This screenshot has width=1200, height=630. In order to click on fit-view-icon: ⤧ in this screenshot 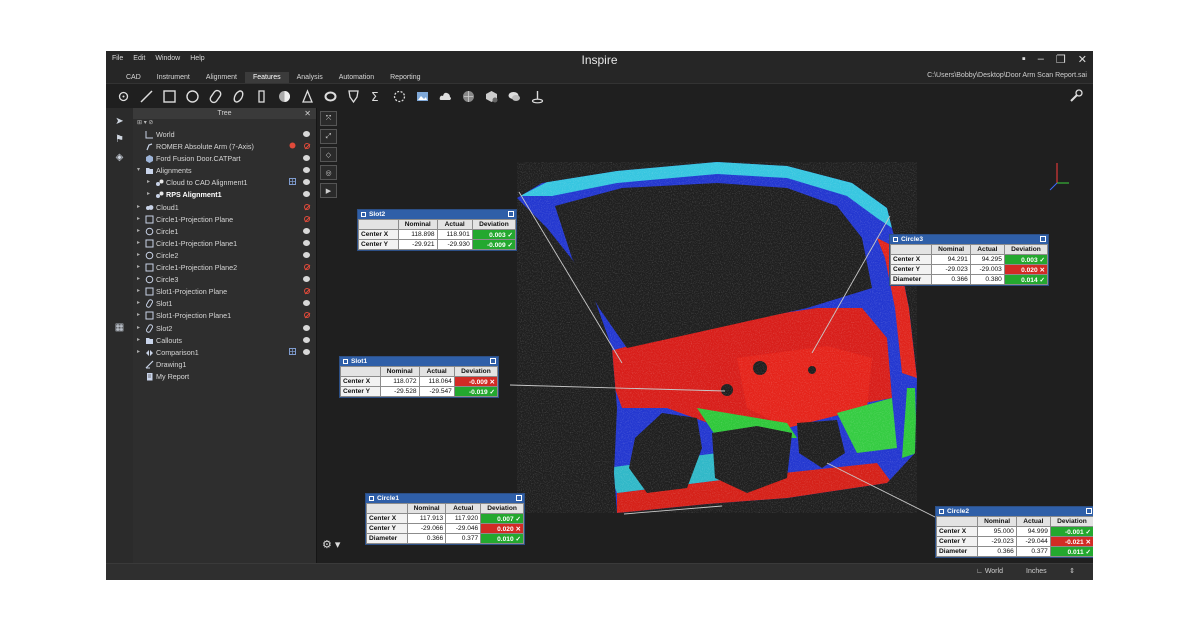, I will do `click(328, 118)`.